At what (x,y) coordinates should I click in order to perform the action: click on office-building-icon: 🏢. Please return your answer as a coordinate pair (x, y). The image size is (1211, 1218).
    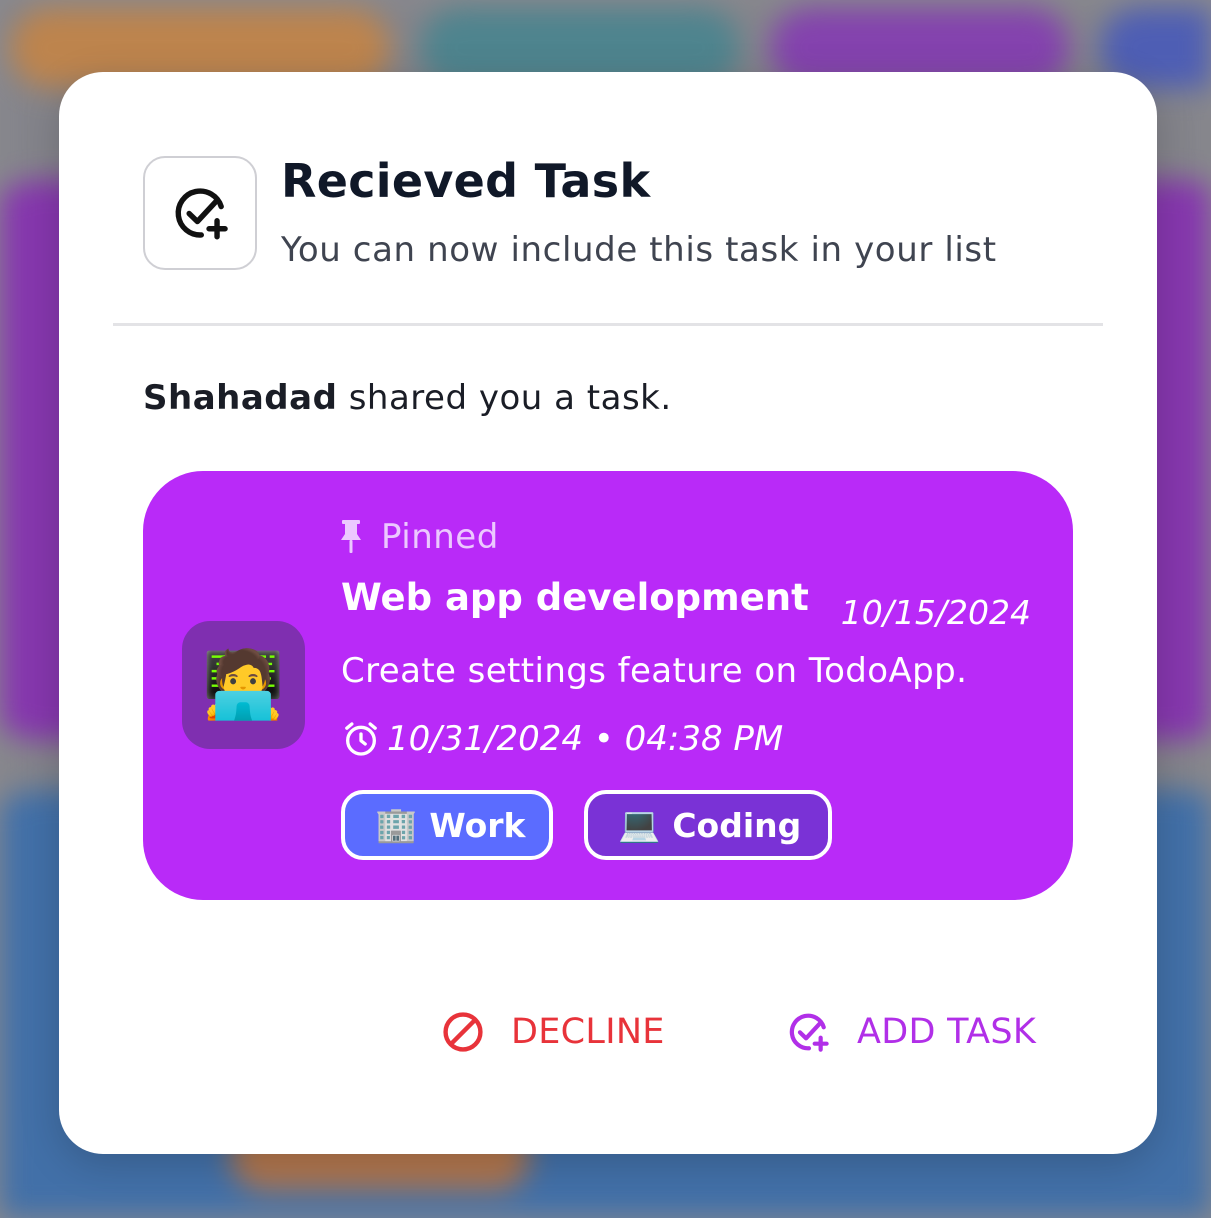
    Looking at the image, I should click on (396, 825).